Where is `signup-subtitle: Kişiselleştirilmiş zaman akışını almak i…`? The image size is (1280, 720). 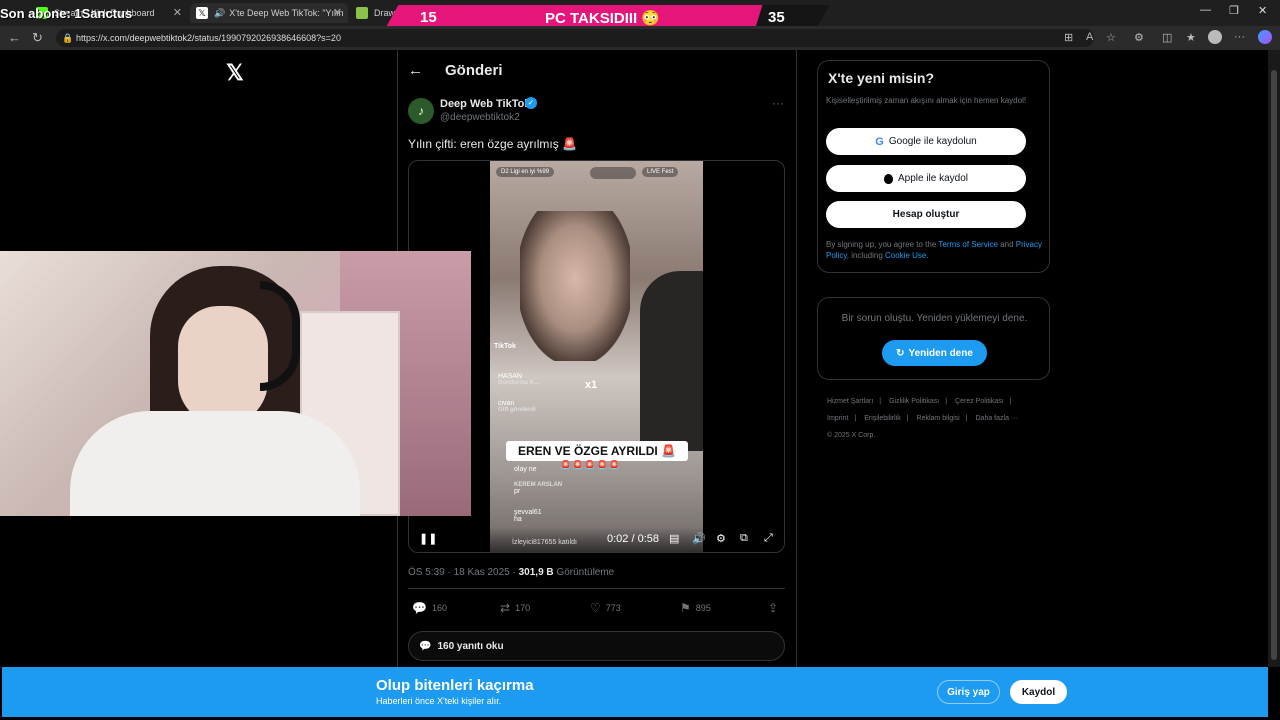 signup-subtitle: Kişiselleştirilmiş zaman akışını almak i… is located at coordinates (926, 100).